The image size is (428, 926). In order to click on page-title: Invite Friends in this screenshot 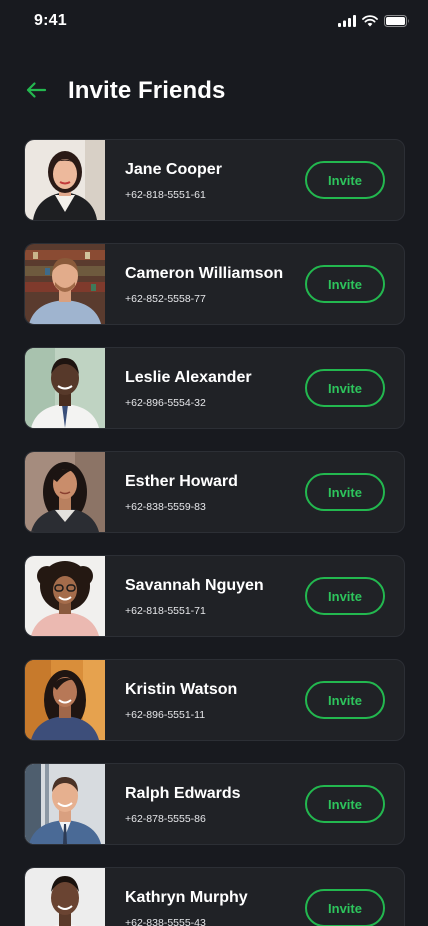, I will do `click(147, 90)`.